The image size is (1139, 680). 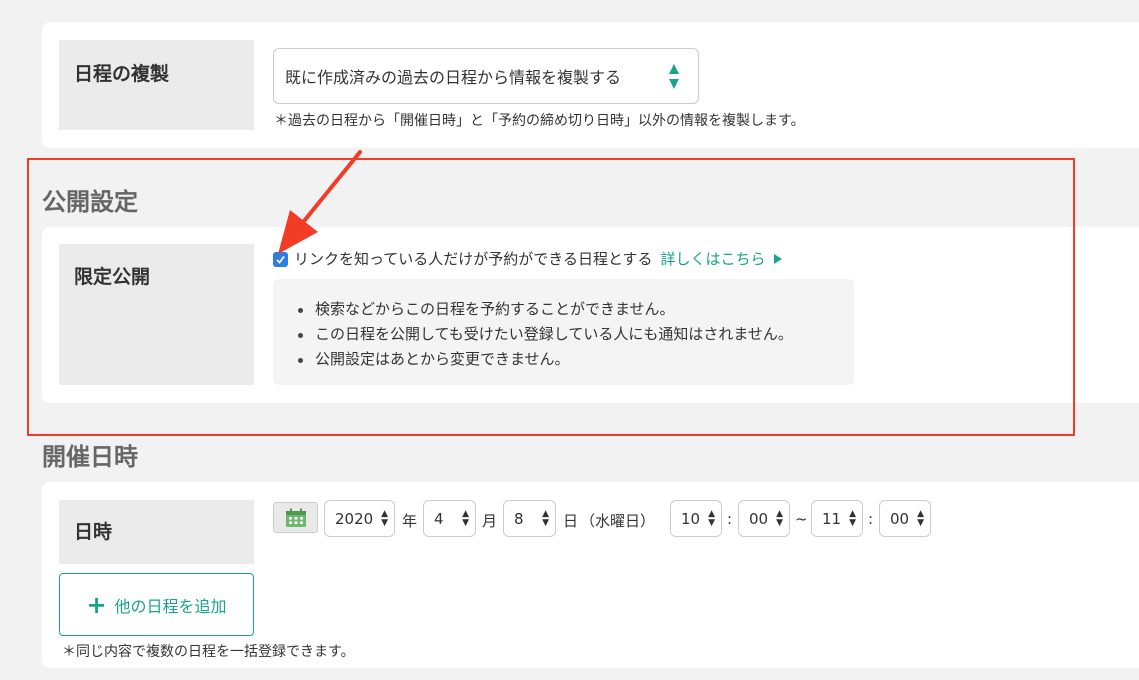 I want to click on sort-arrows-icon, so click(x=674, y=77).